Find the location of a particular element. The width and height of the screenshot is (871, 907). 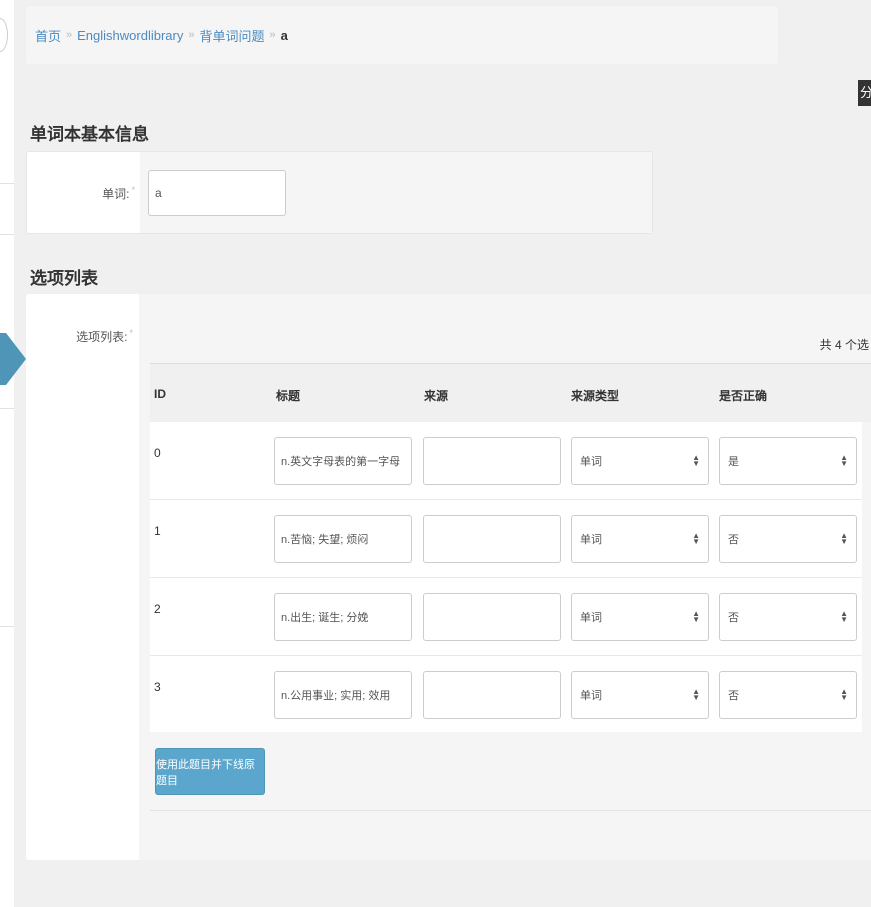

basic-info-panel: 单词: * a is located at coordinates (339, 192).